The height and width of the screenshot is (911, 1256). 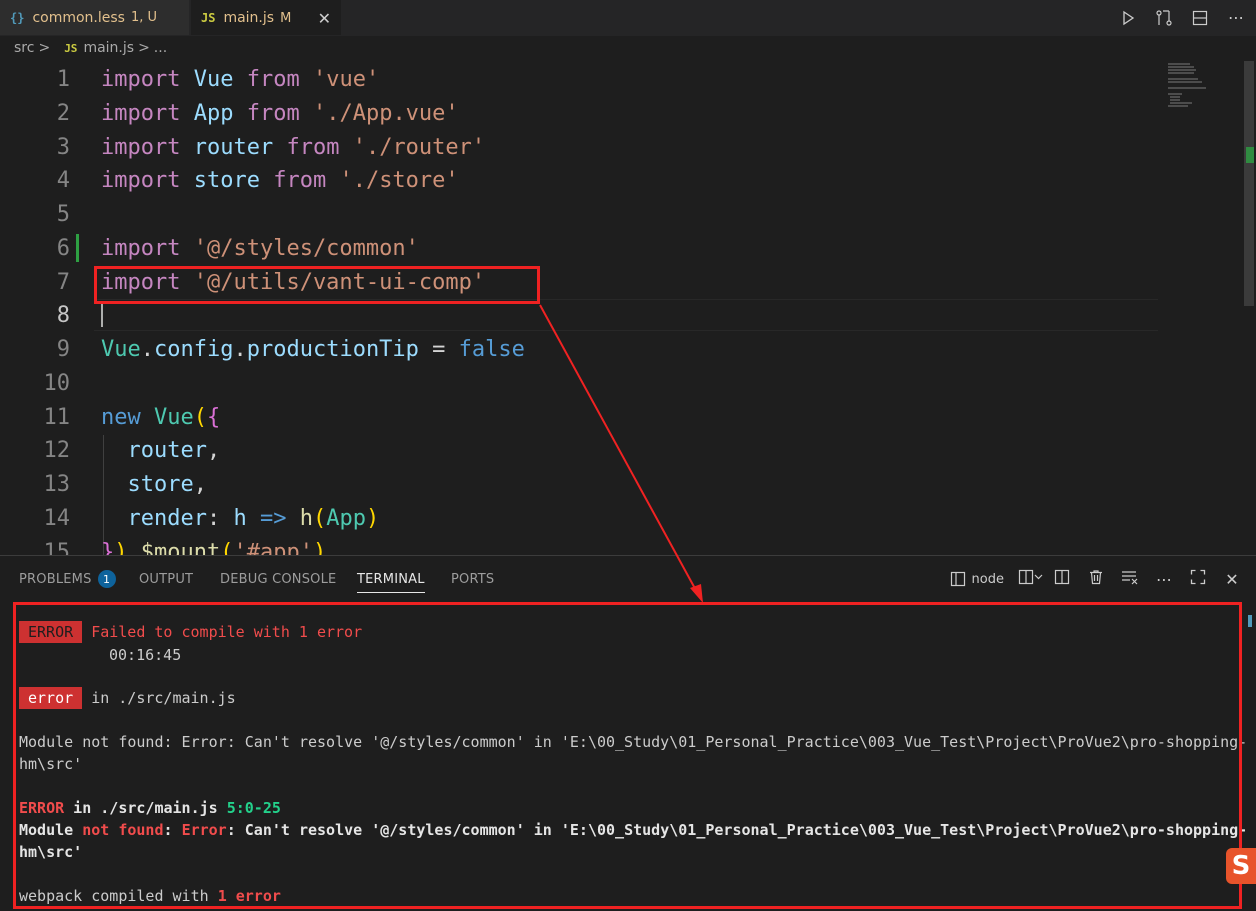 I want to click on code-line: 11 new Vue({, so click(x=580, y=417).